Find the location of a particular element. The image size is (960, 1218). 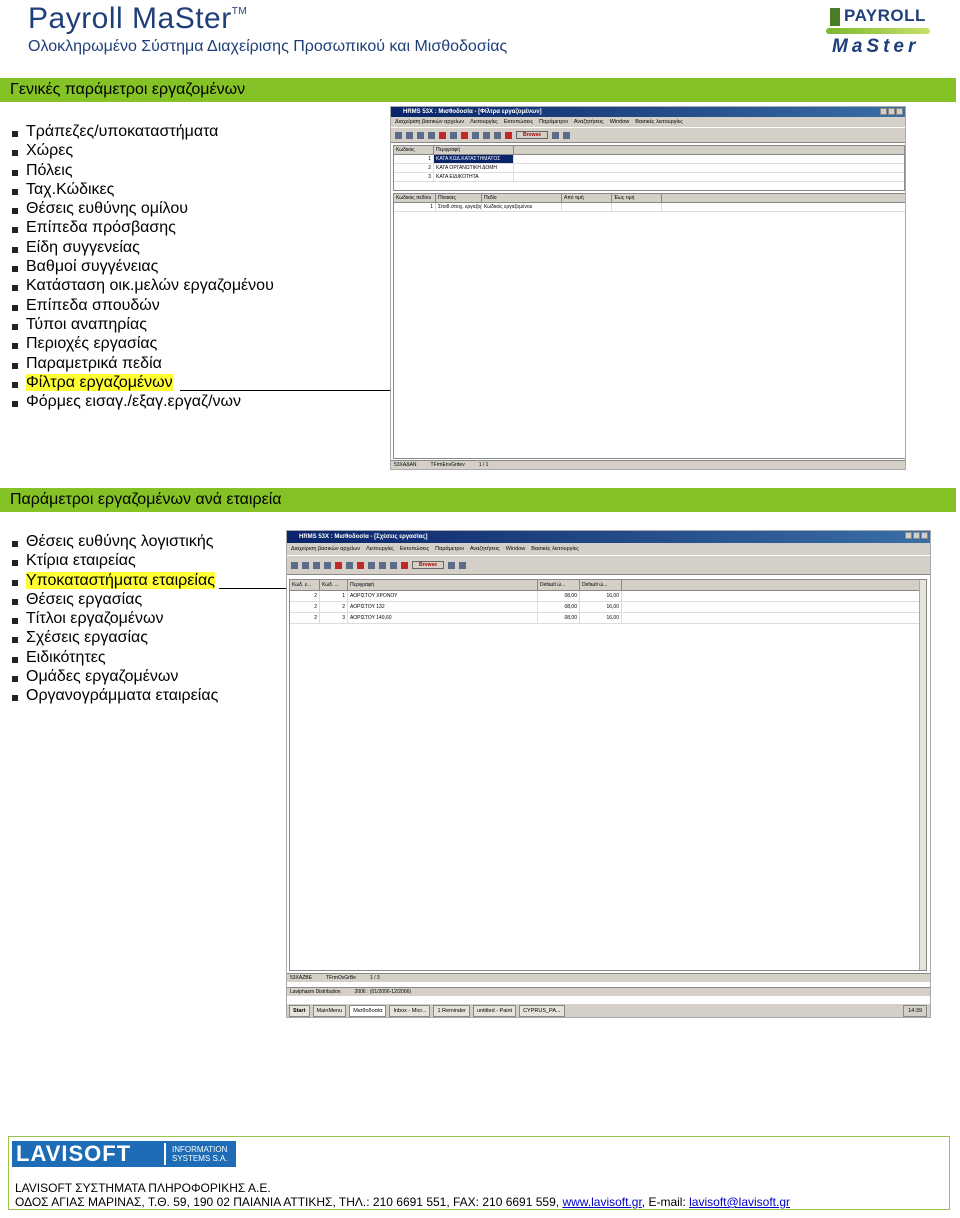

table-row: 2 1 ΑΟΡΙΣΤΟΥ ΧΡΟΝΟΥ 08,00 16,00 is located at coordinates (608, 596).